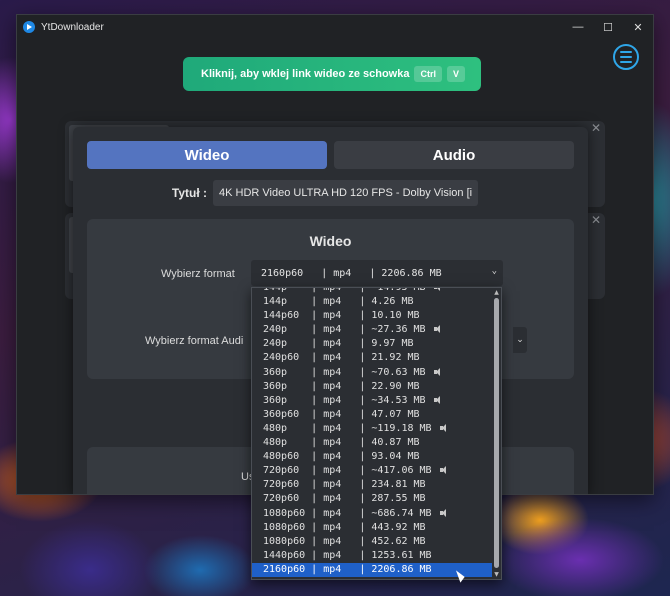  I want to click on format-option: 360p60 | mp4 | 47.07 MB, so click(372, 415).